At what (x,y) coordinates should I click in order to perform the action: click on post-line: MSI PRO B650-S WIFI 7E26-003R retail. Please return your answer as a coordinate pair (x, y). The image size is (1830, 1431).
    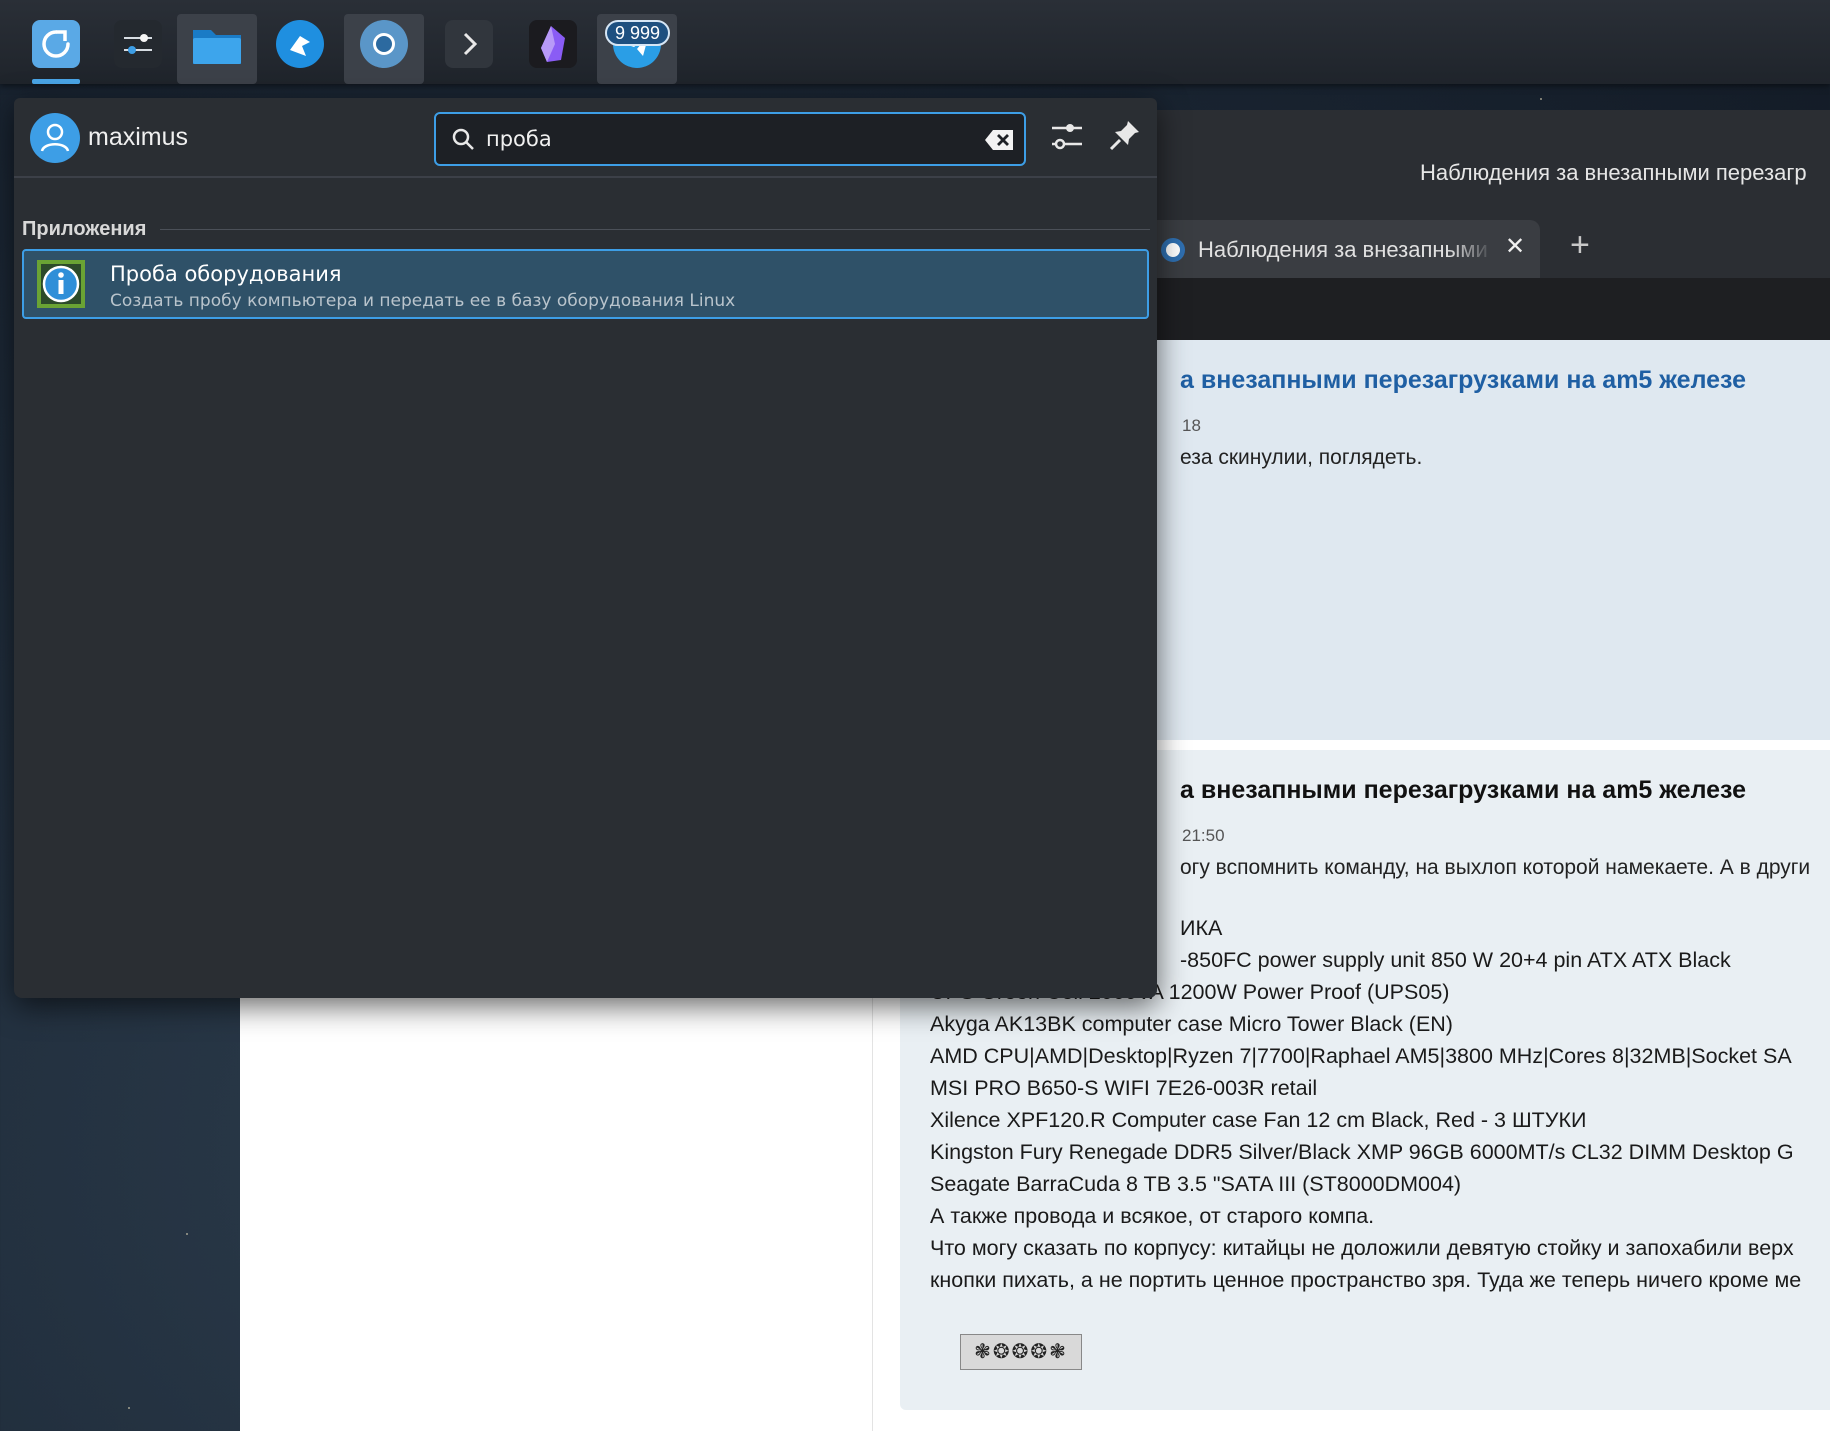
    Looking at the image, I should click on (1124, 1088).